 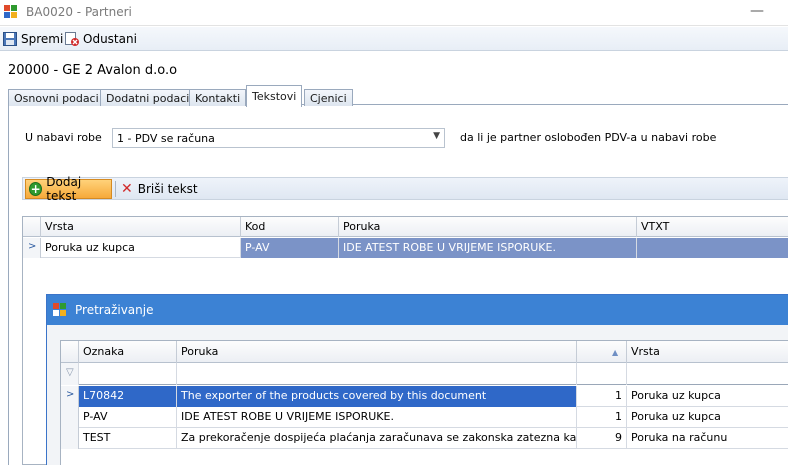 What do you see at coordinates (127, 189) in the screenshot?
I see `delete-icon: ✕` at bounding box center [127, 189].